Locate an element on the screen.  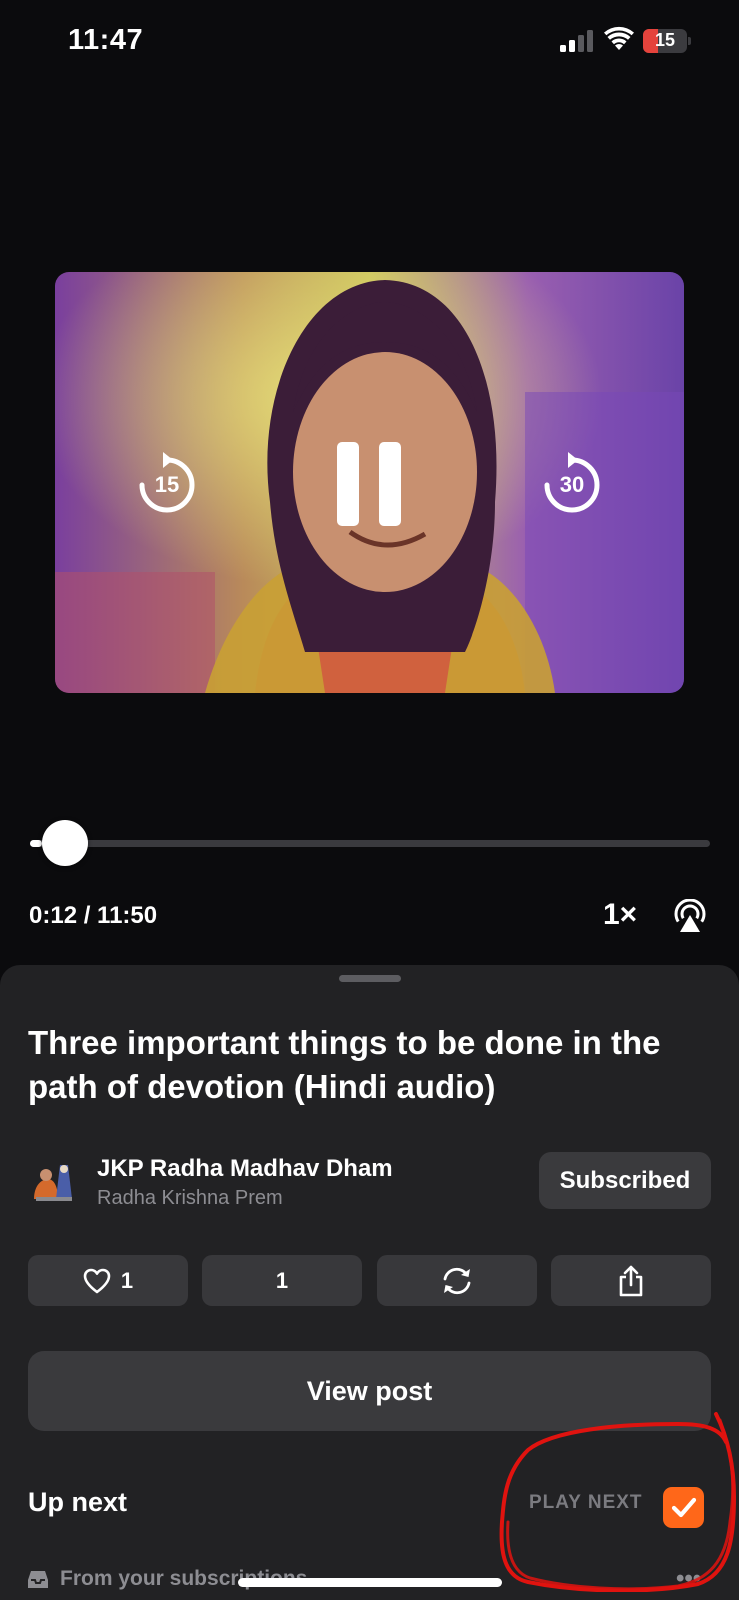
share-button is located at coordinates (631, 1280).